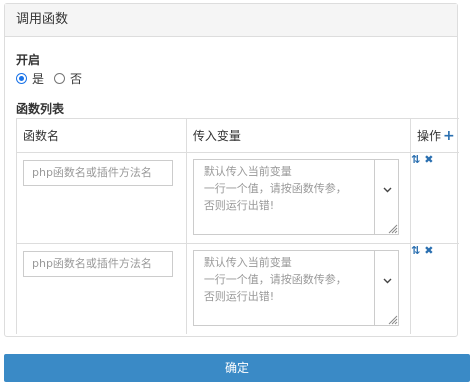  I want to click on confirm-button: 确定, so click(237, 368).